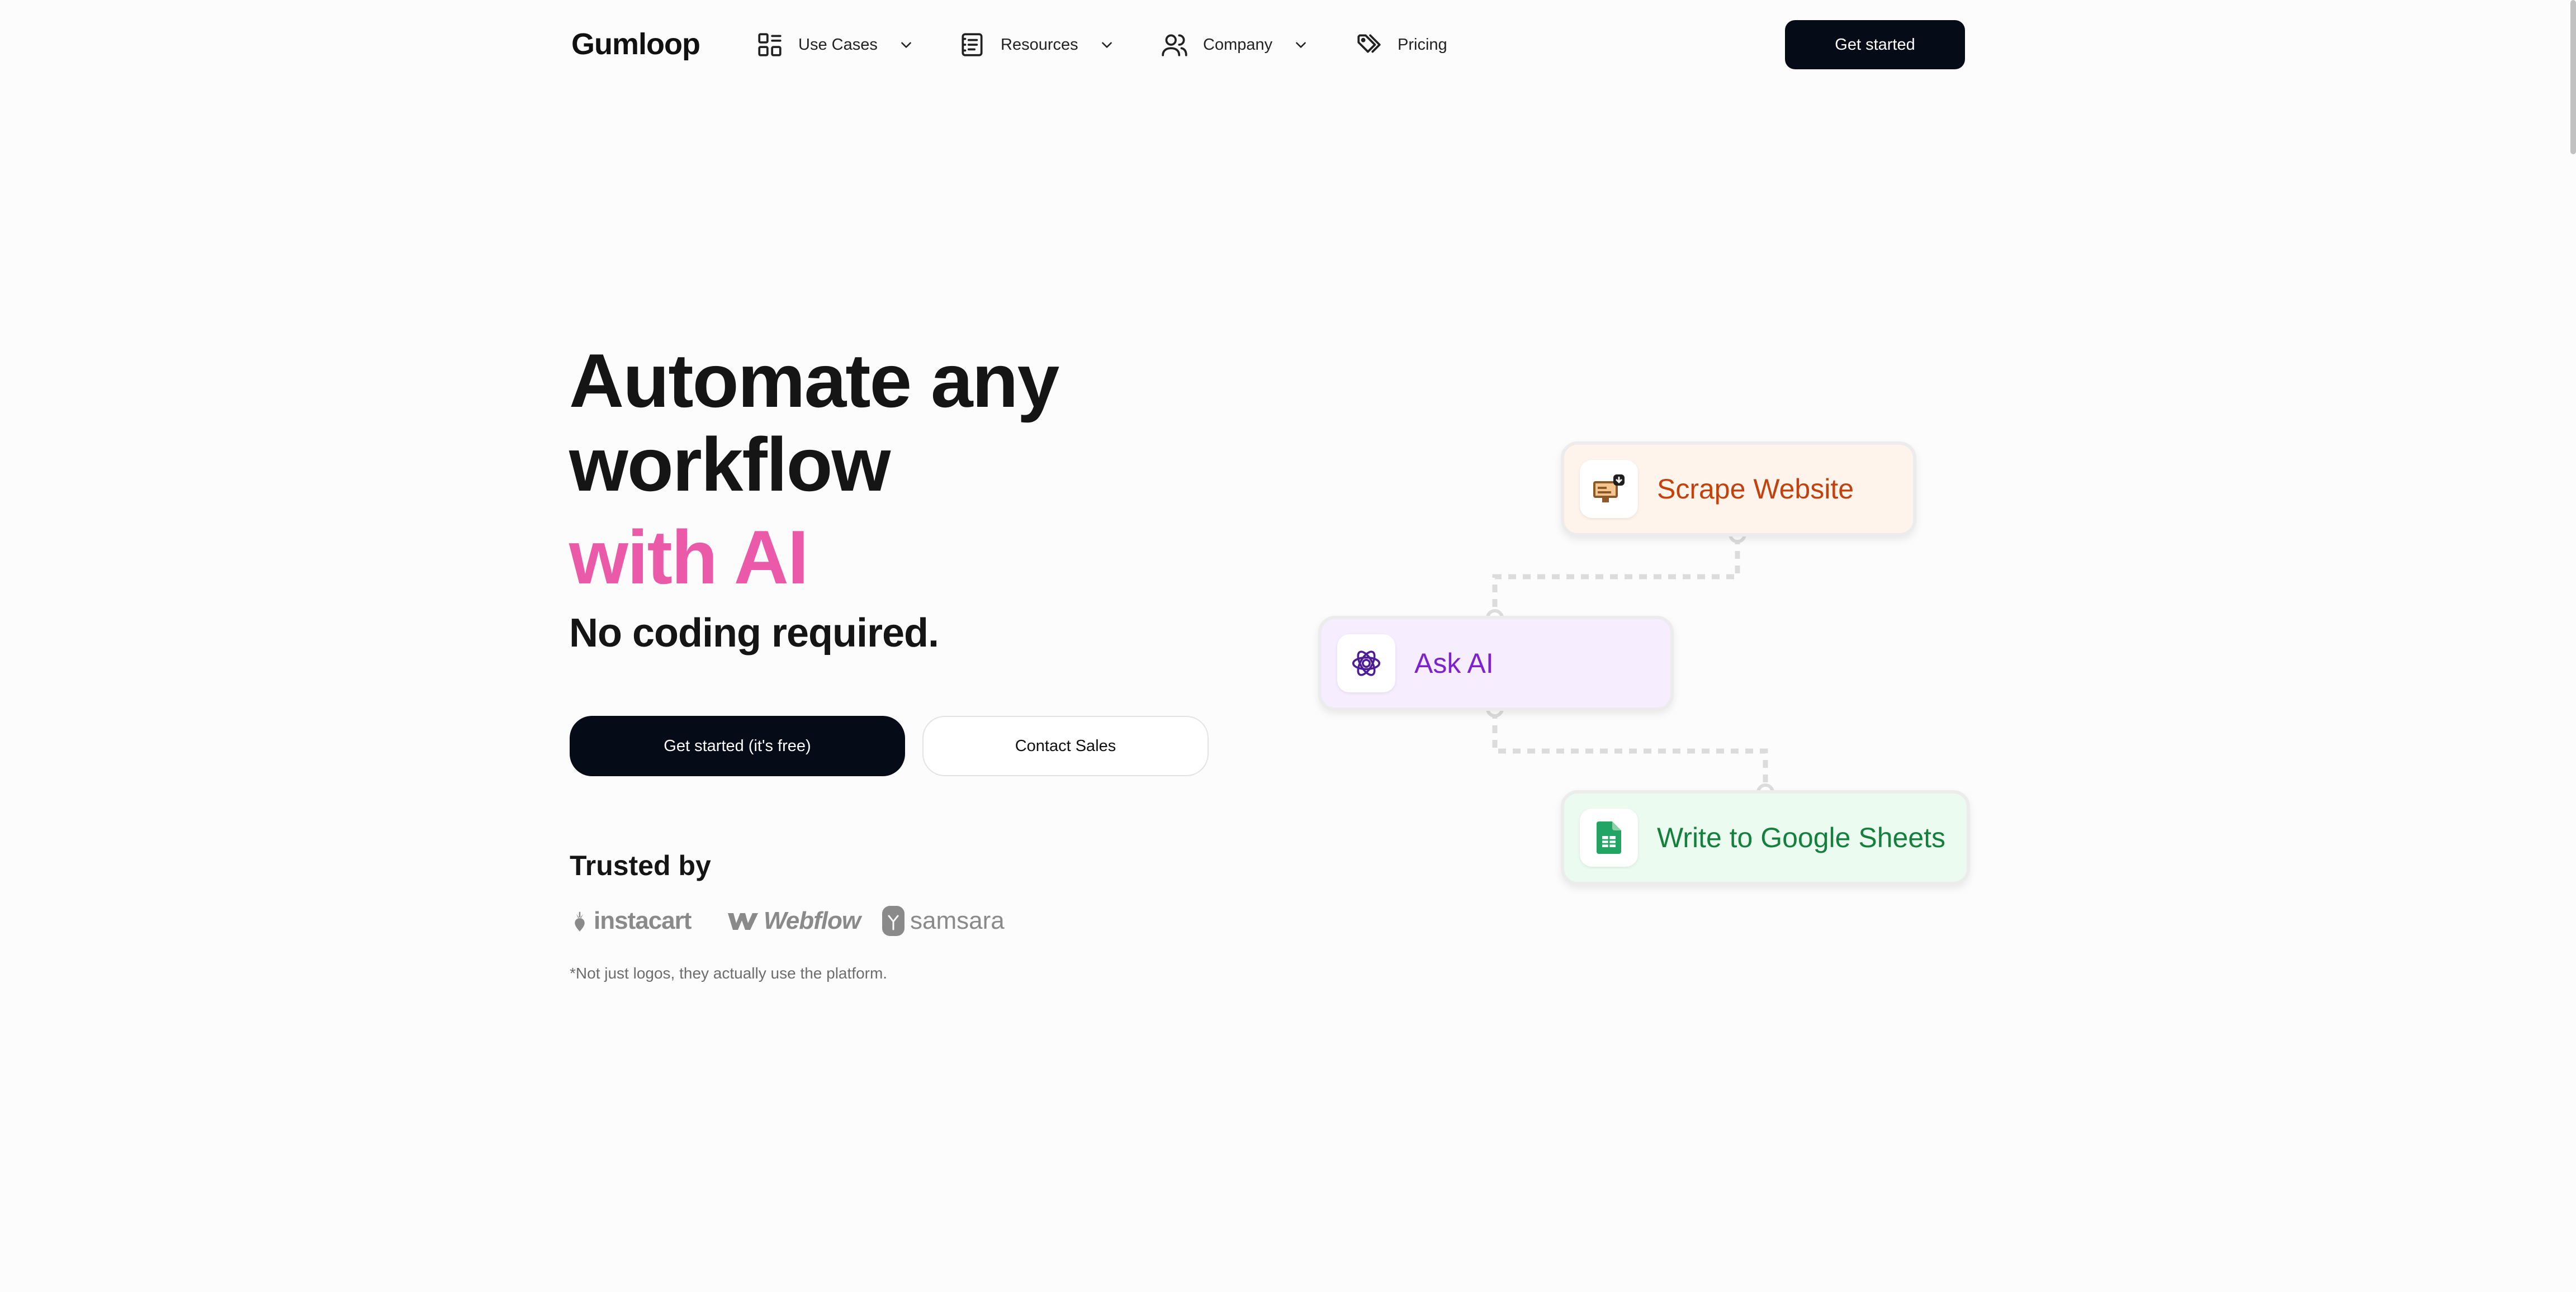 The image size is (2576, 1292). Describe the element at coordinates (1609, 489) in the screenshot. I see `scrape-website-icon` at that location.